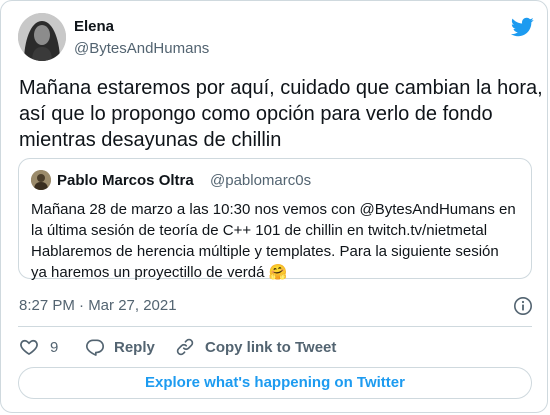  What do you see at coordinates (41, 180) in the screenshot?
I see `quoted-author-avatar` at bounding box center [41, 180].